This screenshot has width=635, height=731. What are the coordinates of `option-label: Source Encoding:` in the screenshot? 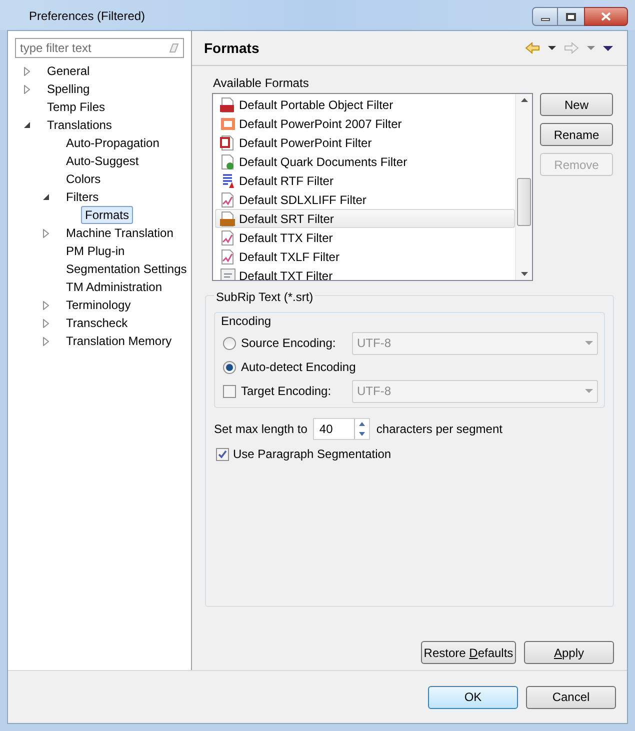 It's located at (288, 343).